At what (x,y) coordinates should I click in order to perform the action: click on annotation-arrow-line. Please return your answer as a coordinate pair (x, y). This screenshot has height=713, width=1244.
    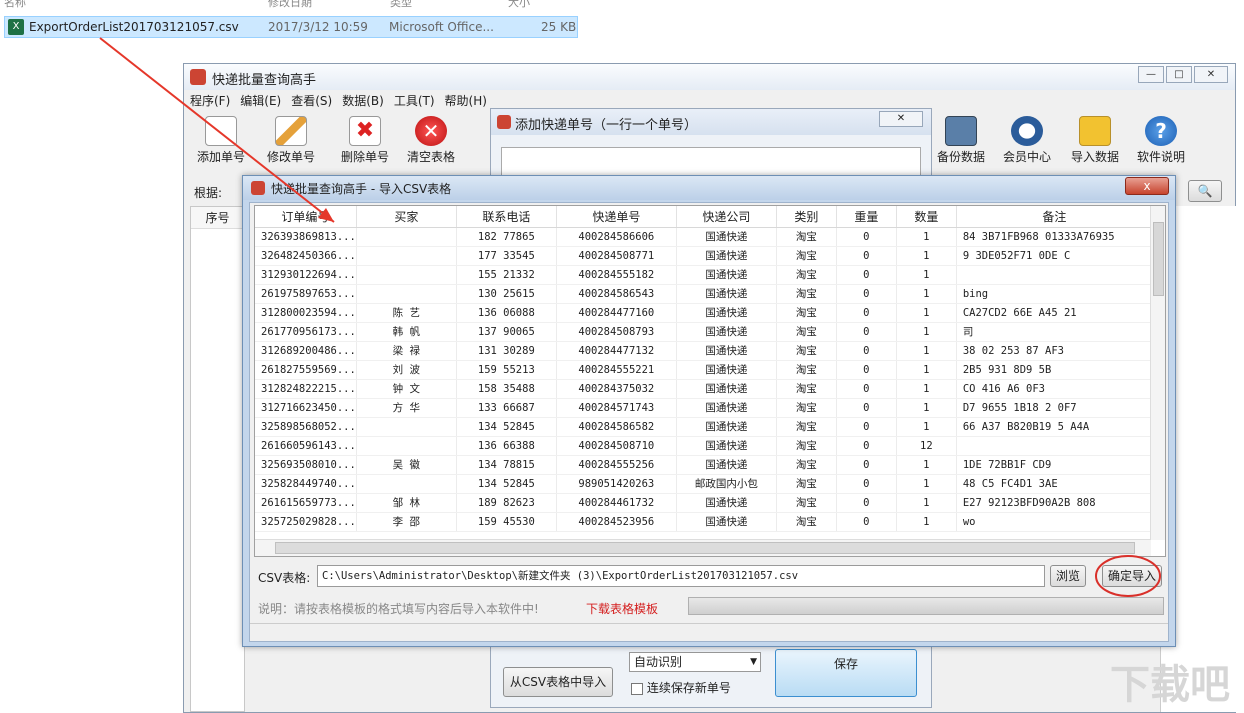
    Looking at the image, I should click on (217, 130).